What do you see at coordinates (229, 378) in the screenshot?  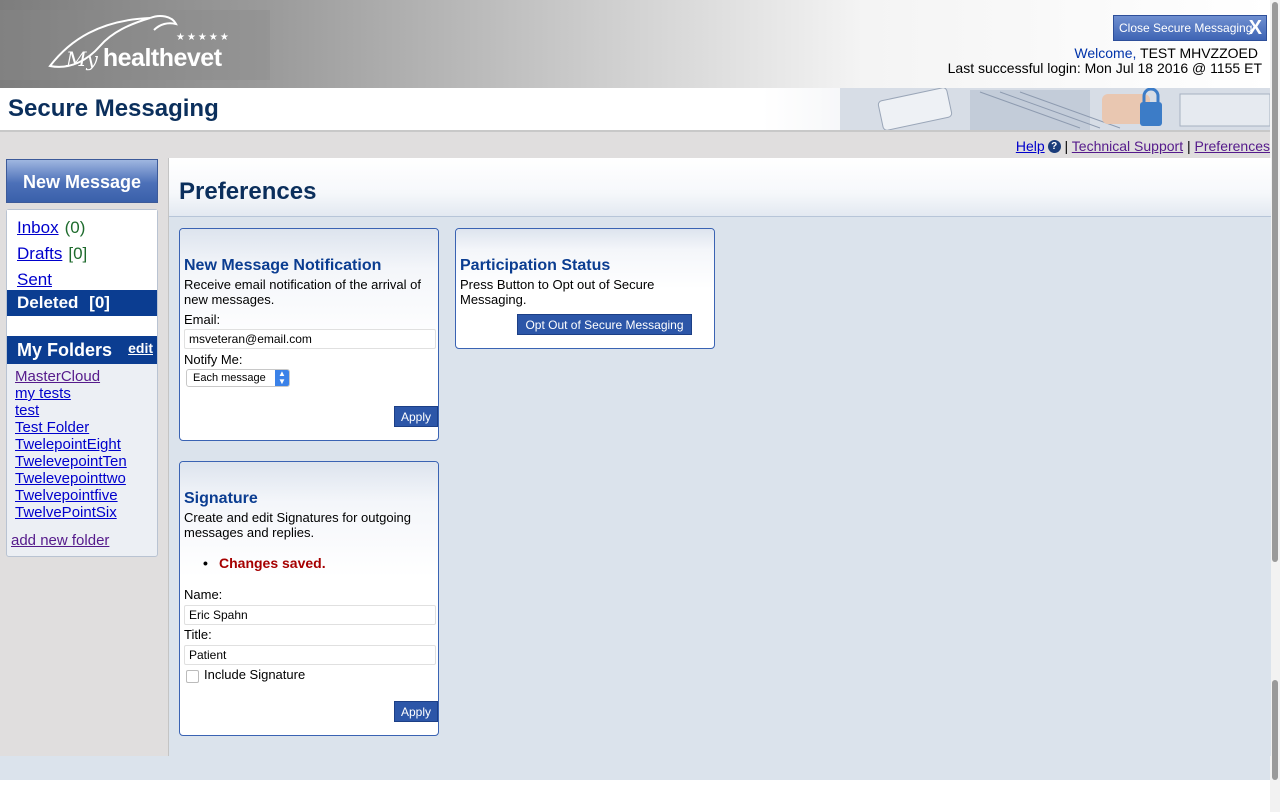 I see `notify-selected-value: Each message` at bounding box center [229, 378].